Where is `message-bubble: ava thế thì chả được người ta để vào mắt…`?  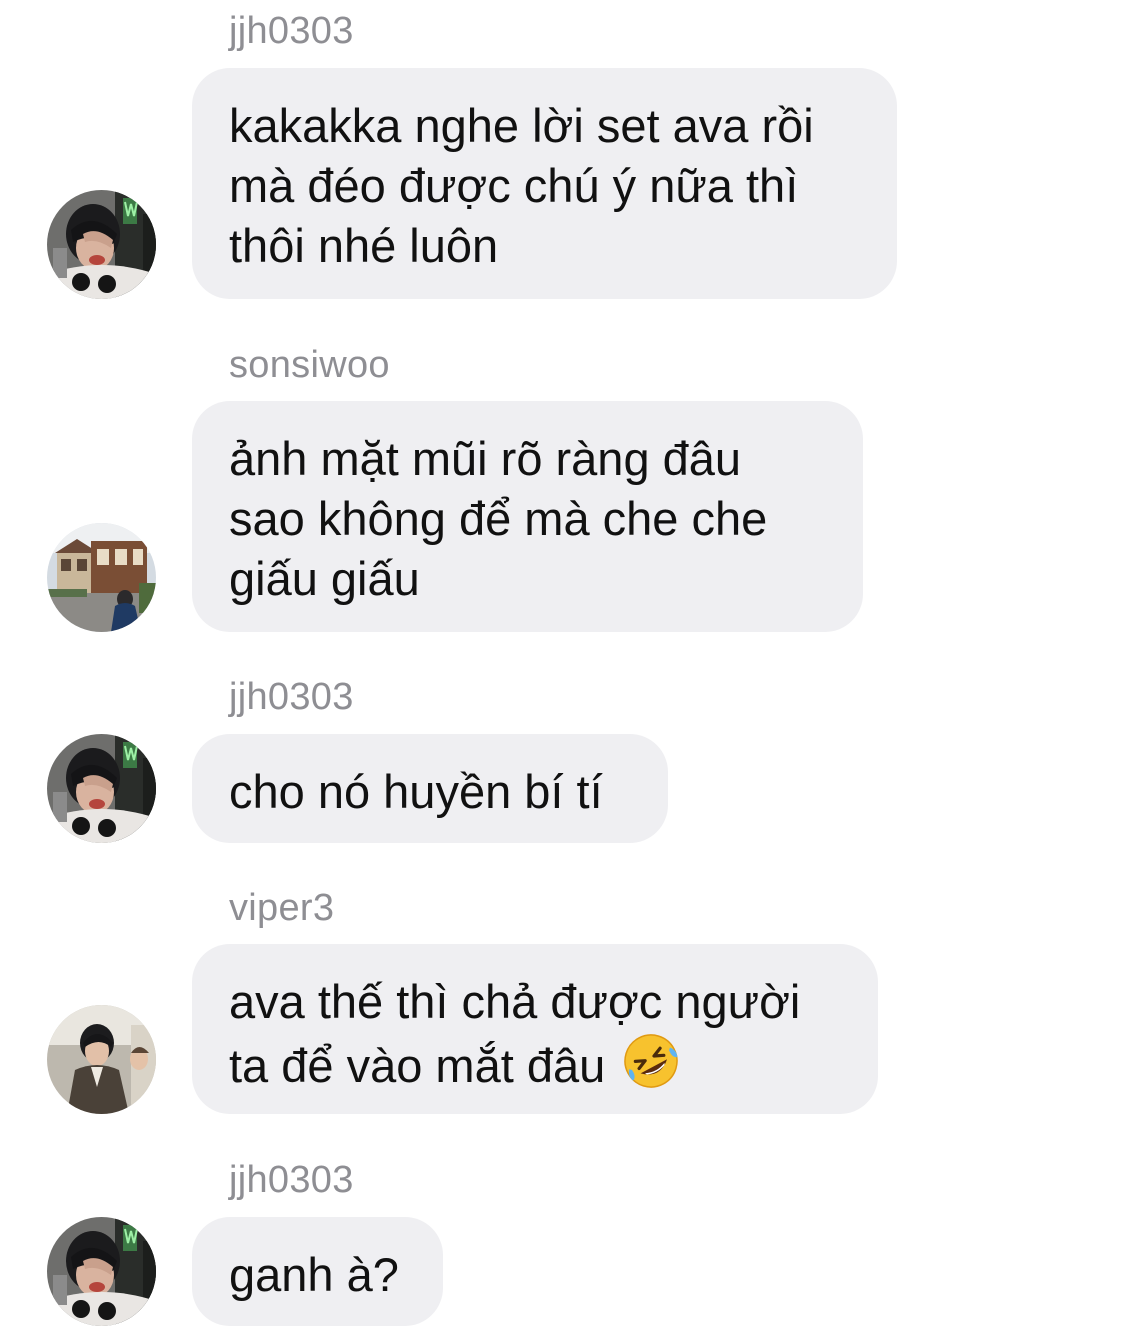
message-bubble: ava thế thì chả được người ta để vào mắt… is located at coordinates (535, 1029).